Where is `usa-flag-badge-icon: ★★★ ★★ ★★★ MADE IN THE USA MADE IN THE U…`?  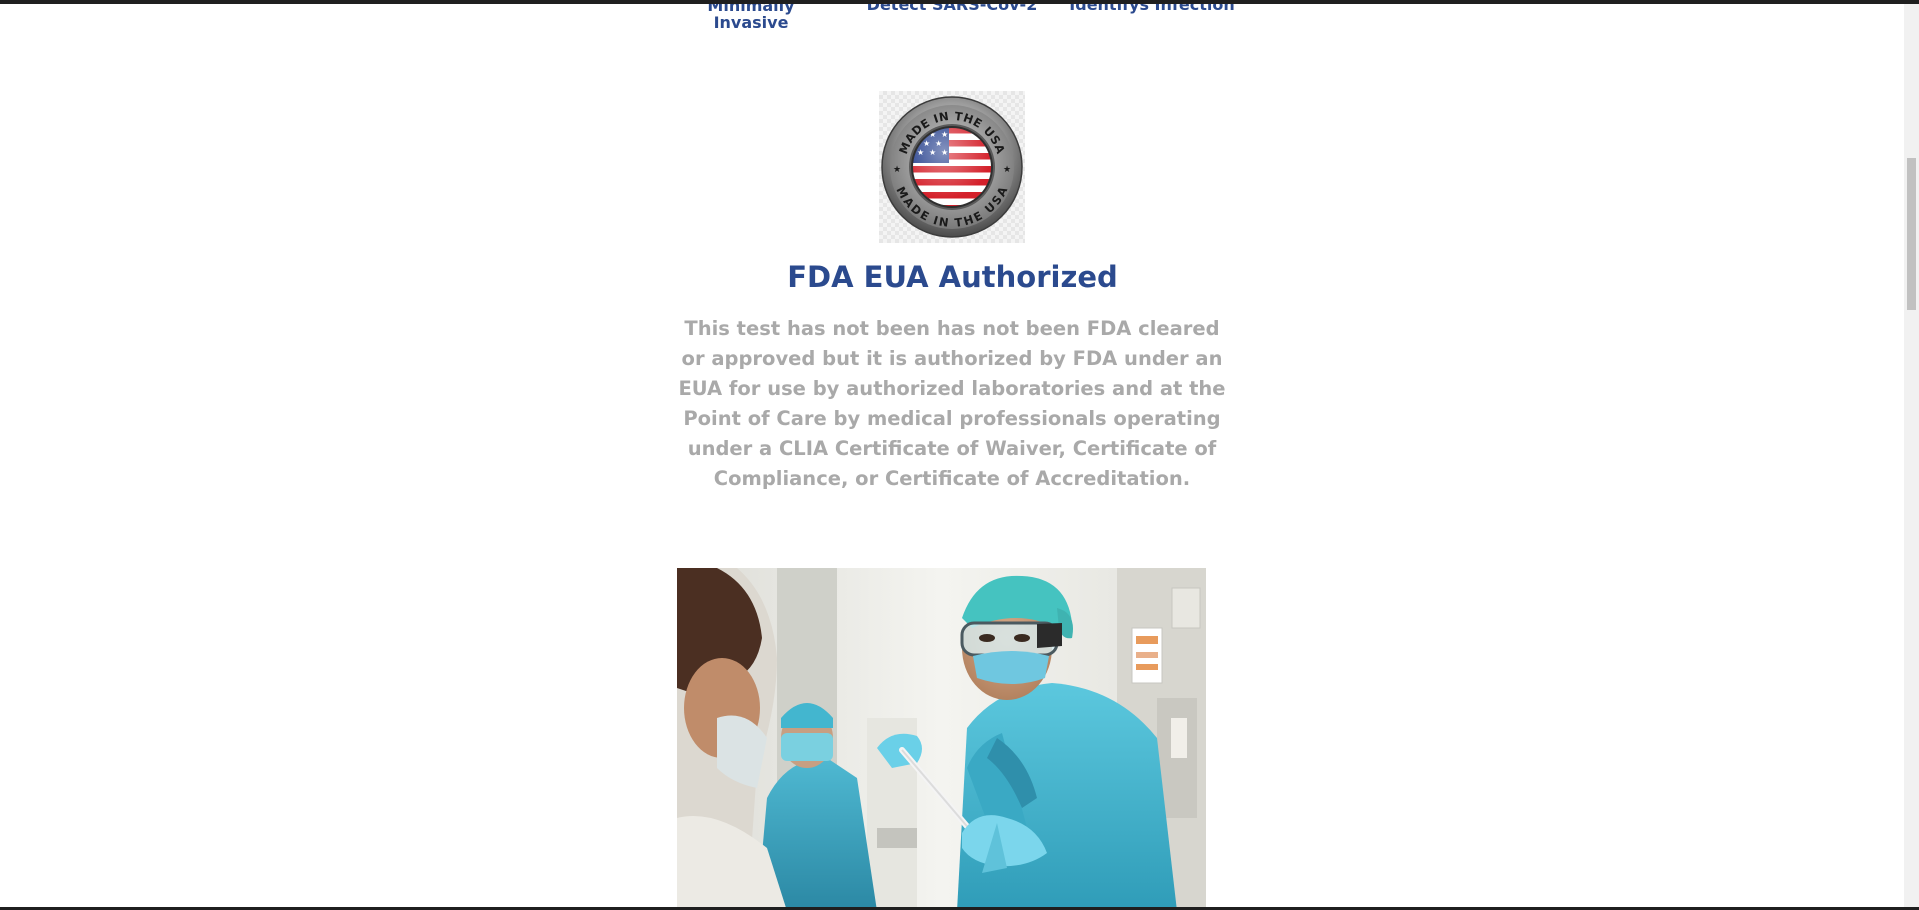 usa-flag-badge-icon: ★★★ ★★ ★★★ MADE IN THE USA MADE IN THE U… is located at coordinates (952, 167).